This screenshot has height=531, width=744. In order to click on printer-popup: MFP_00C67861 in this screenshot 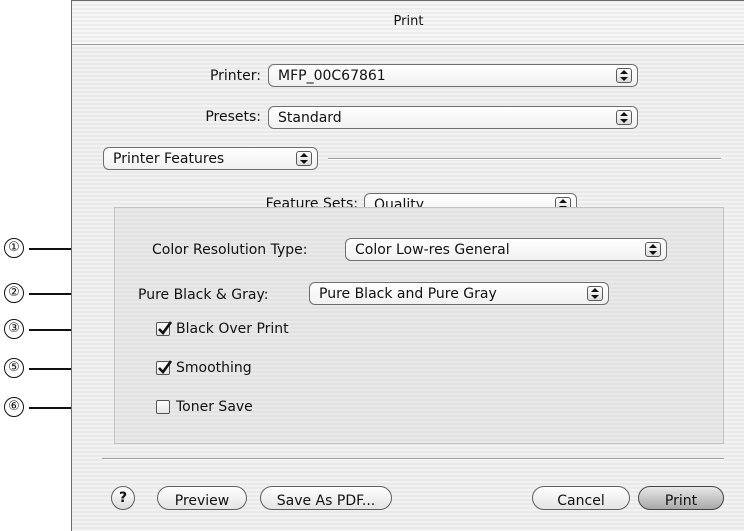, I will do `click(453, 75)`.